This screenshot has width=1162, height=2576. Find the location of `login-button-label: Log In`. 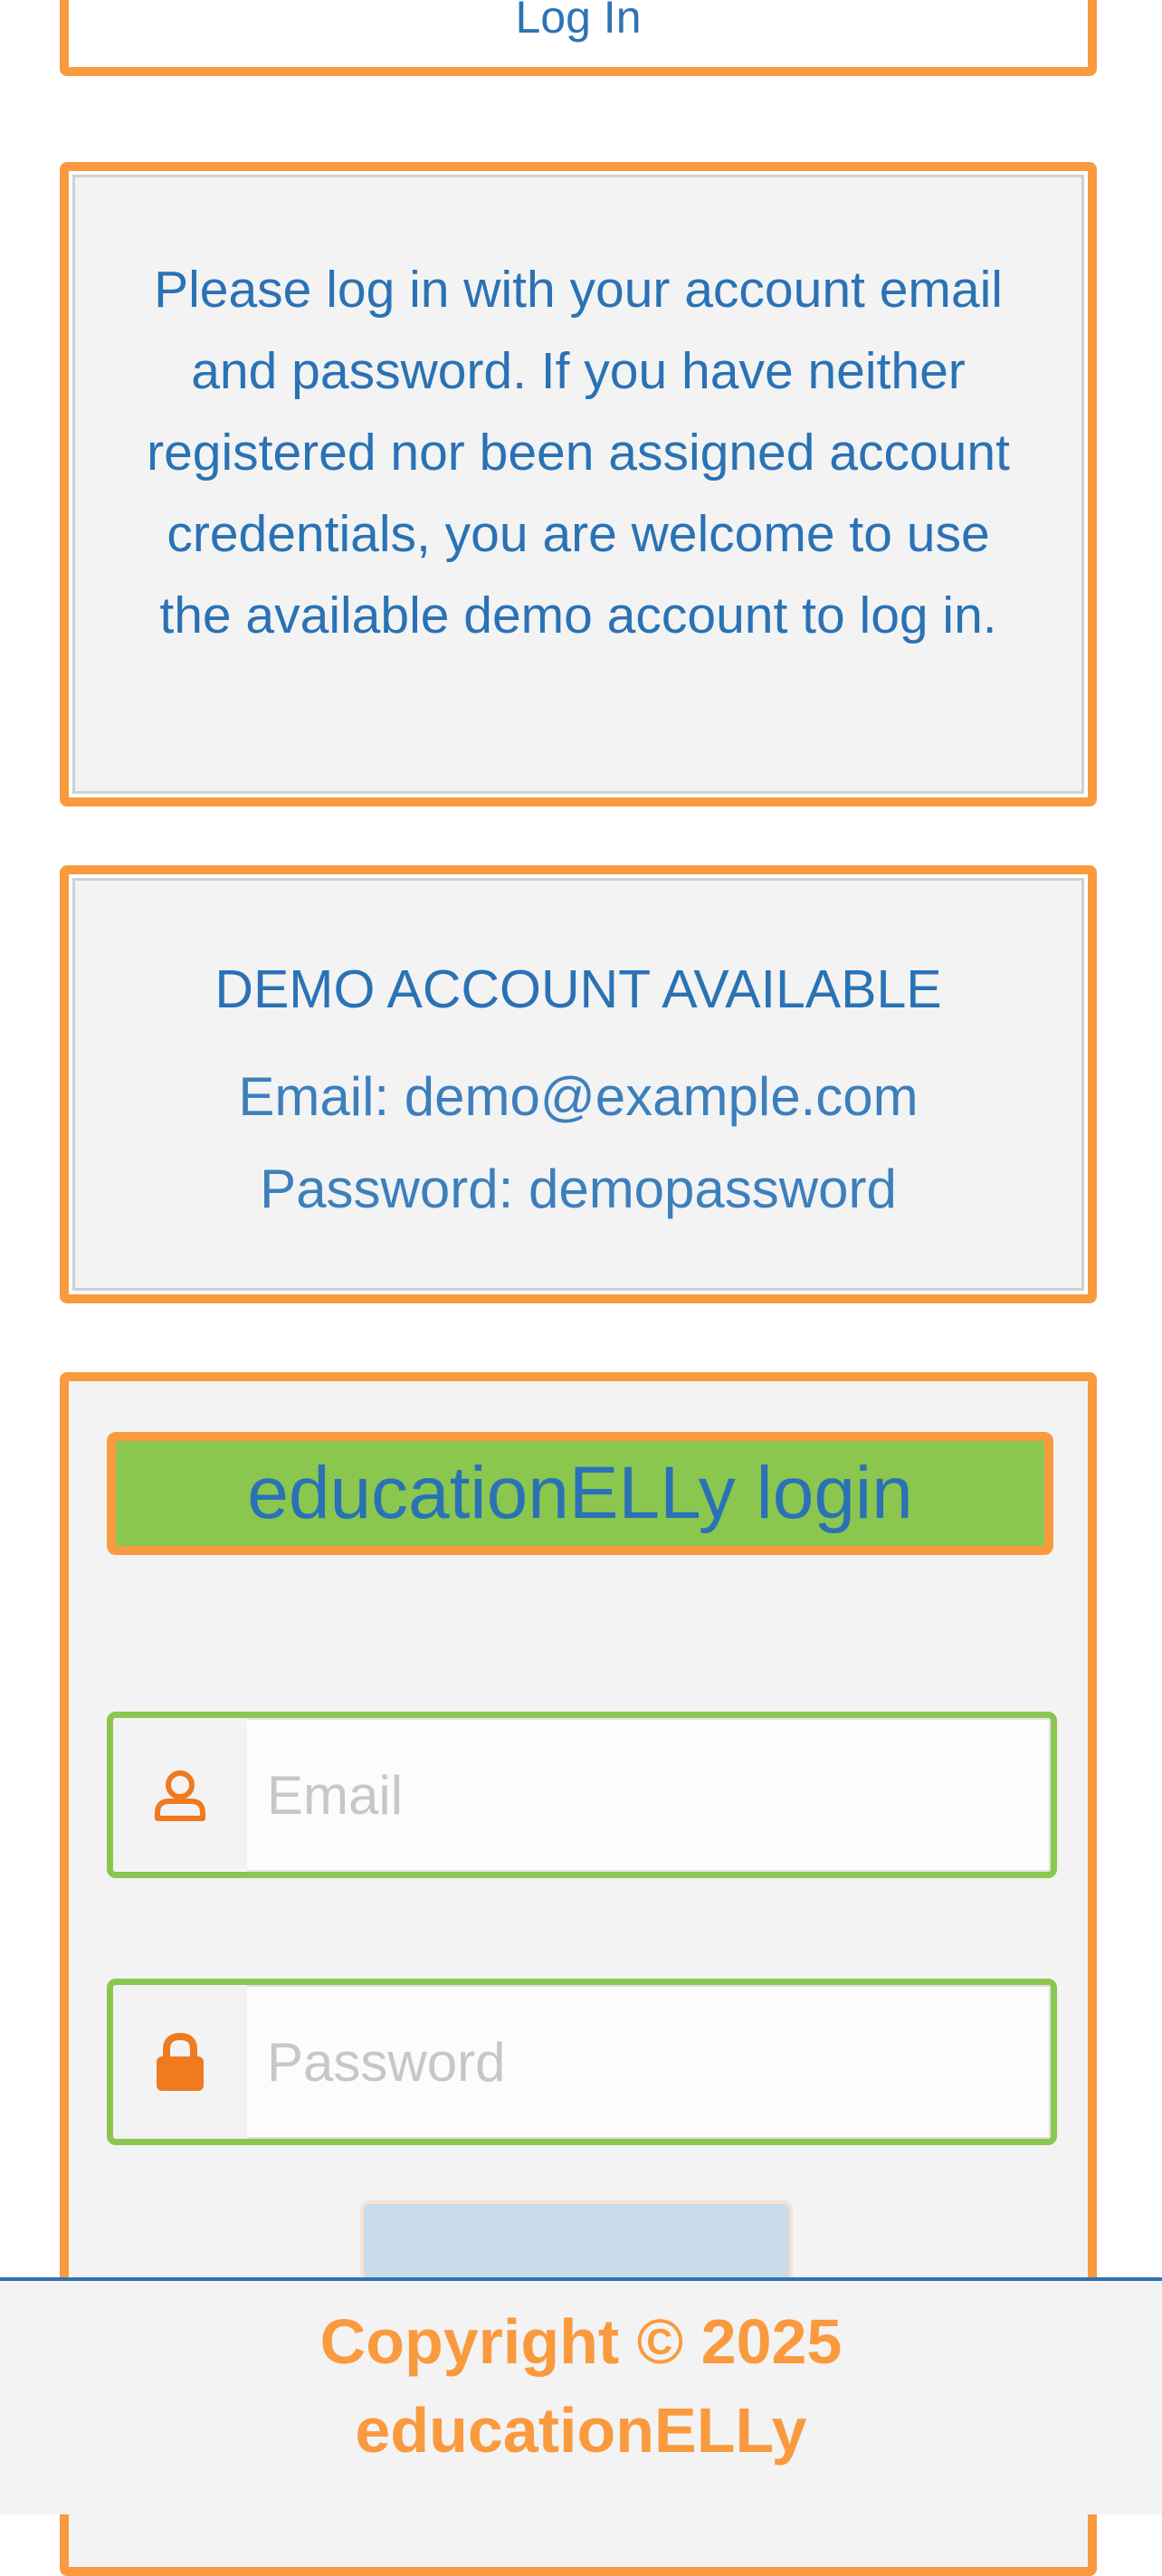

login-button-label: Log In is located at coordinates (578, 21).